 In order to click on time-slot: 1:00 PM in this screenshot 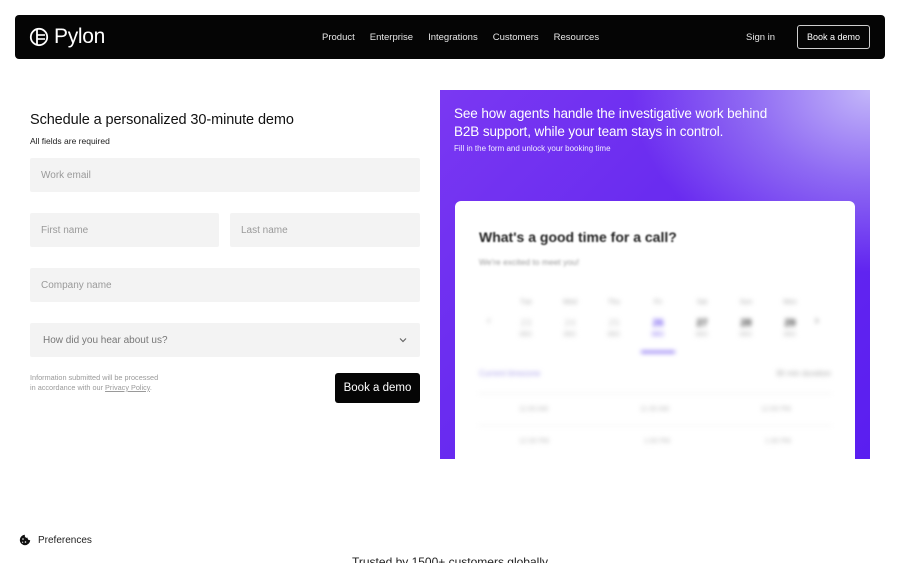, I will do `click(656, 441)`.